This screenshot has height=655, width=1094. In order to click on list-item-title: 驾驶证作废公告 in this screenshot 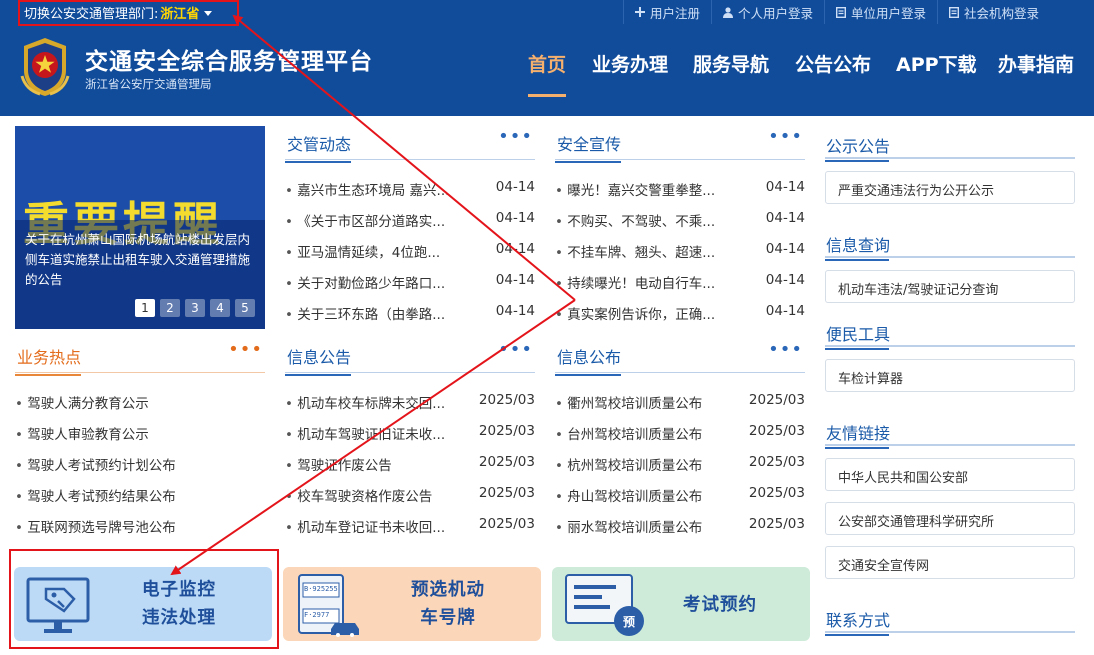, I will do `click(372, 464)`.